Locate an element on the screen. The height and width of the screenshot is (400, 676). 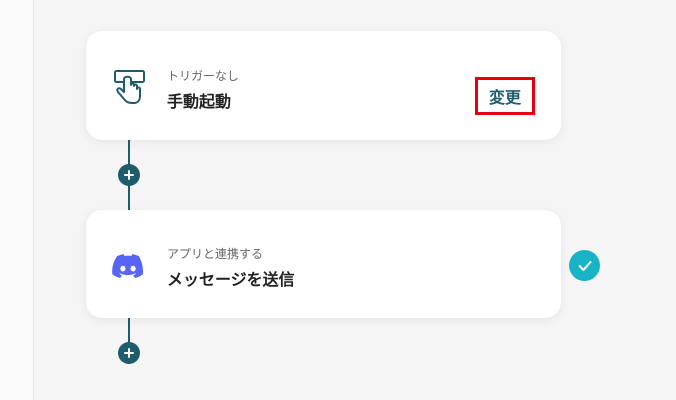
trigger-subtitle: トリガーなし is located at coordinates (203, 76).